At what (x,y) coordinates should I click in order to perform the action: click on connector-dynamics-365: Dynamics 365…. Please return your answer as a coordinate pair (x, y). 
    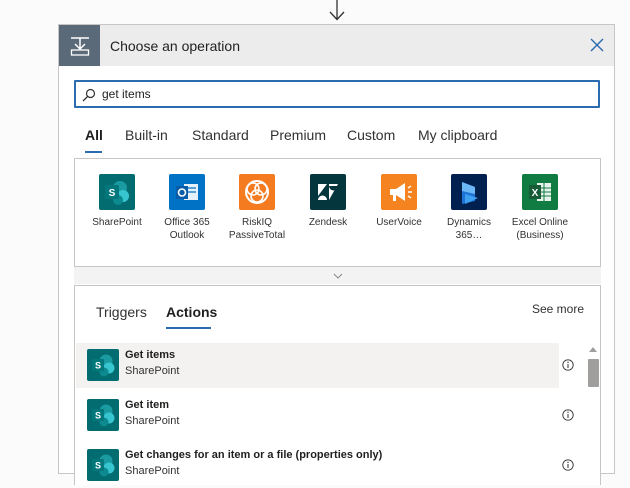
    Looking at the image, I should click on (469, 208).